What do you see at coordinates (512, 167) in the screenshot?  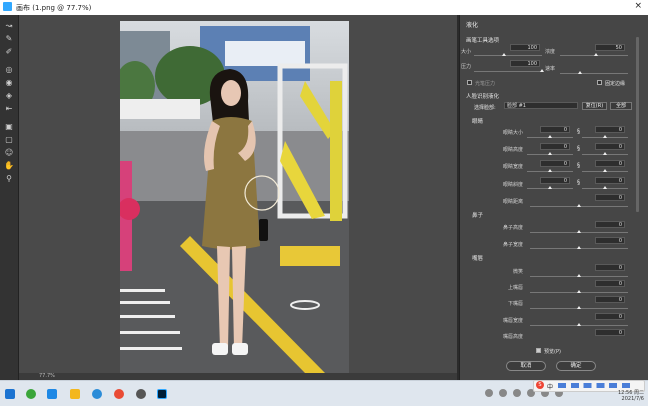 I see `eye-width-label: 眼睛宽度` at bounding box center [512, 167].